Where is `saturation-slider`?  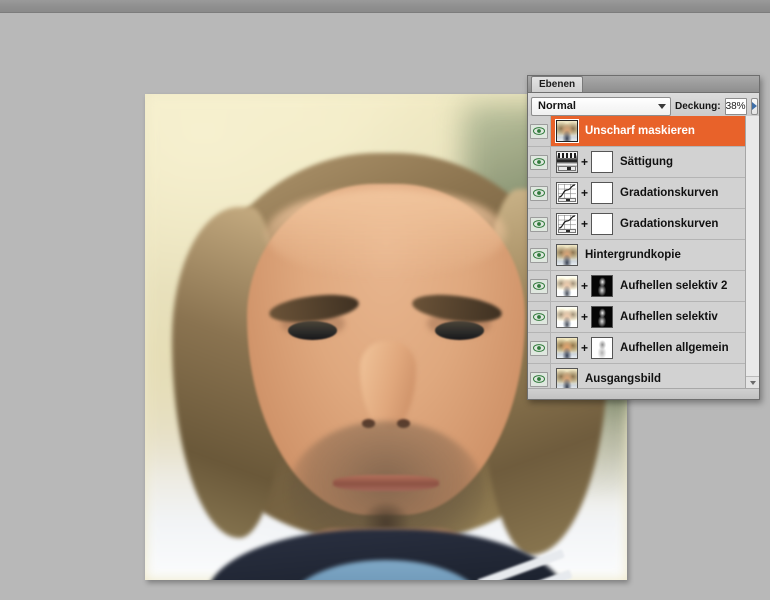 saturation-slider is located at coordinates (567, 168).